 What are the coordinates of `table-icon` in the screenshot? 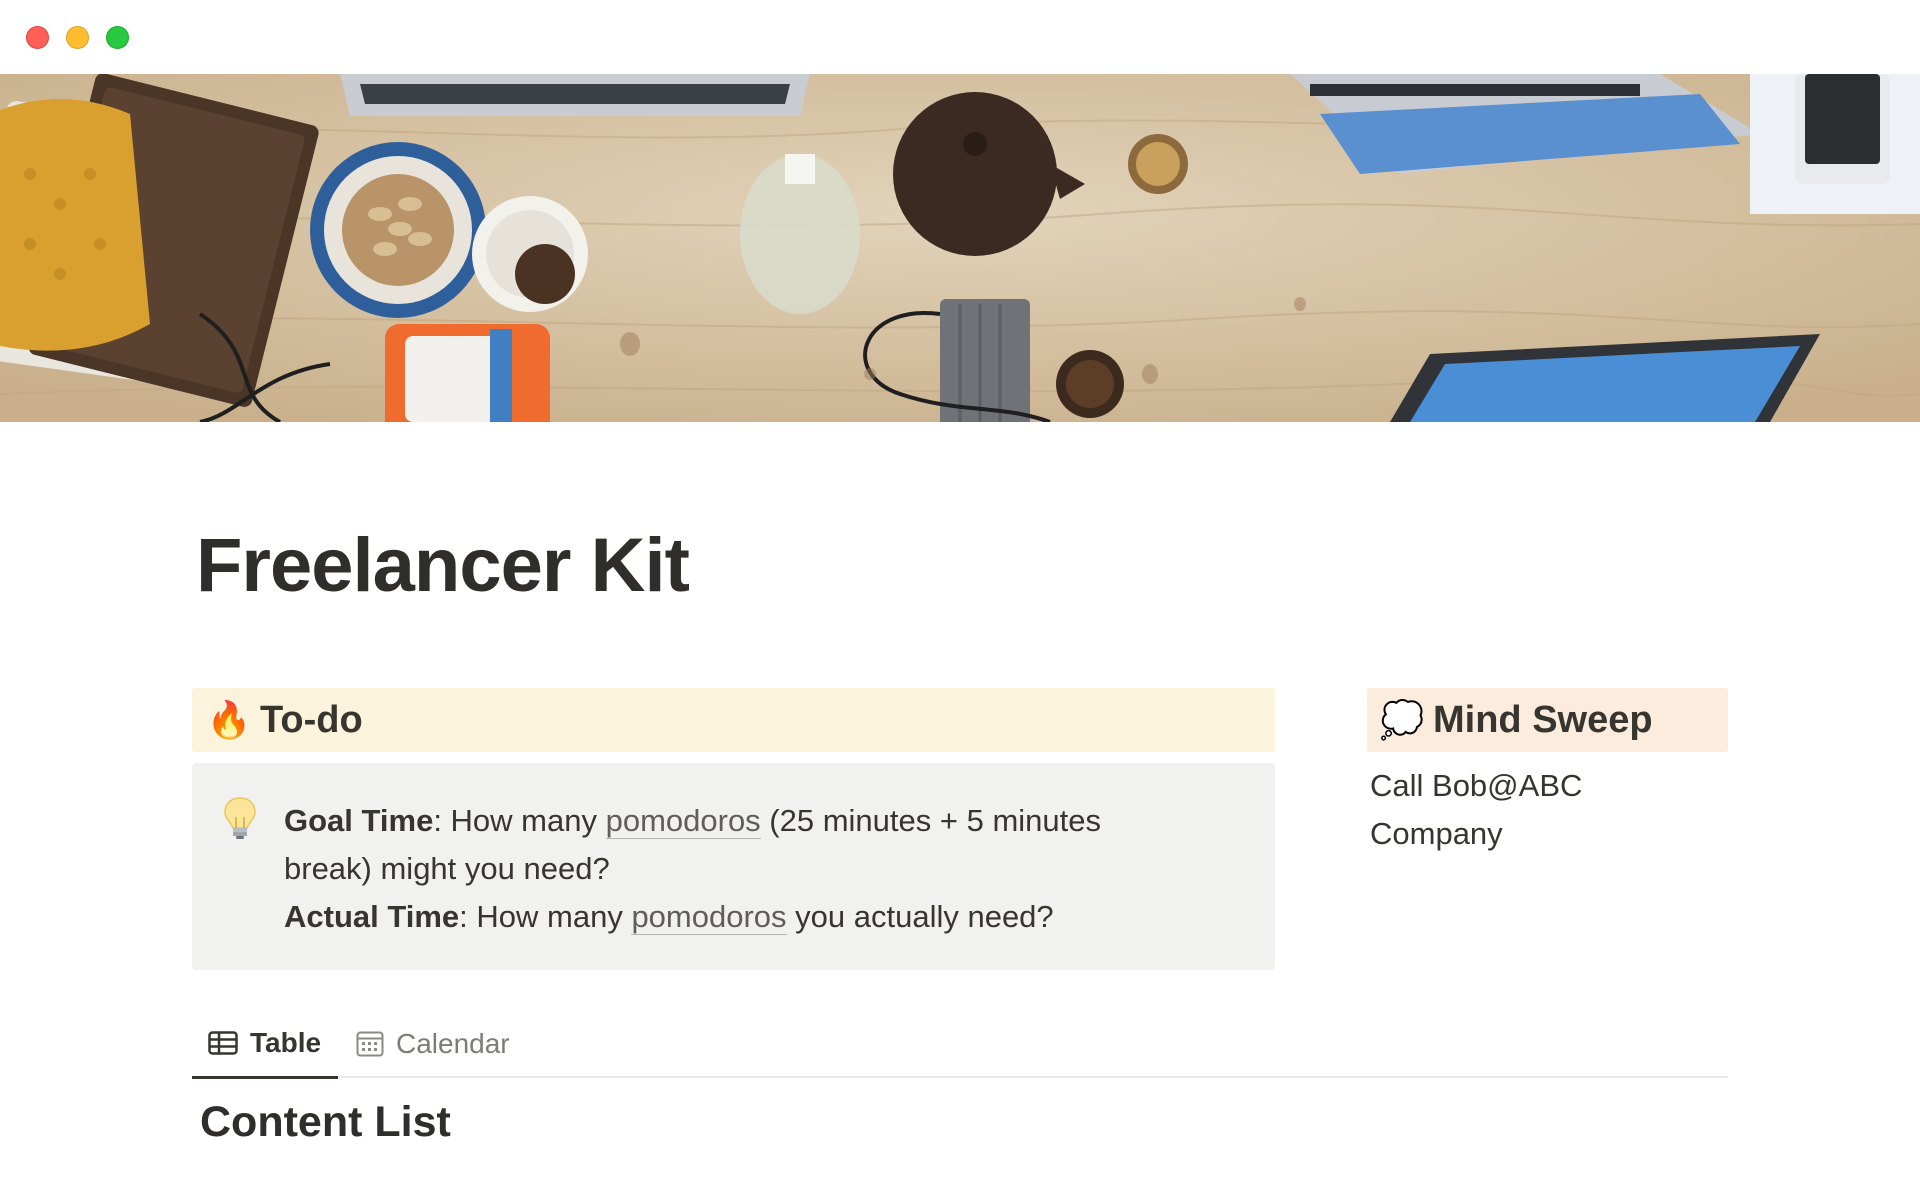 It's located at (223, 1043).